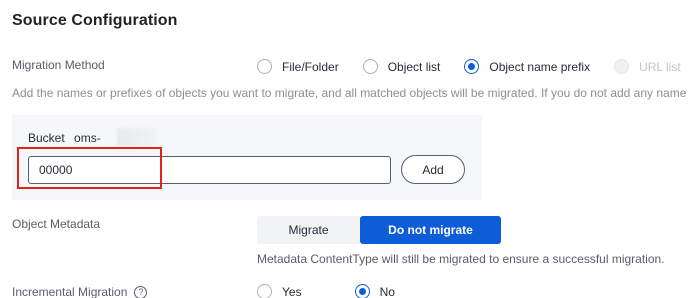 This screenshot has height=298, width=693. What do you see at coordinates (310, 66) in the screenshot?
I see `radio-label: File/Folder` at bounding box center [310, 66].